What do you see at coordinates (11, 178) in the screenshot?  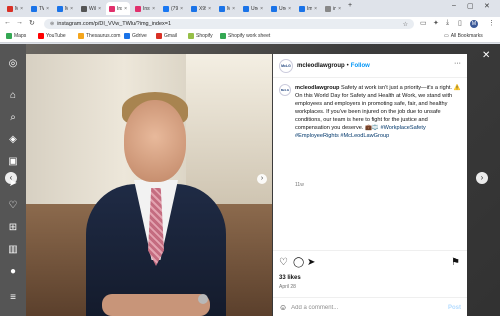 I see `prev-post-arrow-icon: ‹` at bounding box center [11, 178].